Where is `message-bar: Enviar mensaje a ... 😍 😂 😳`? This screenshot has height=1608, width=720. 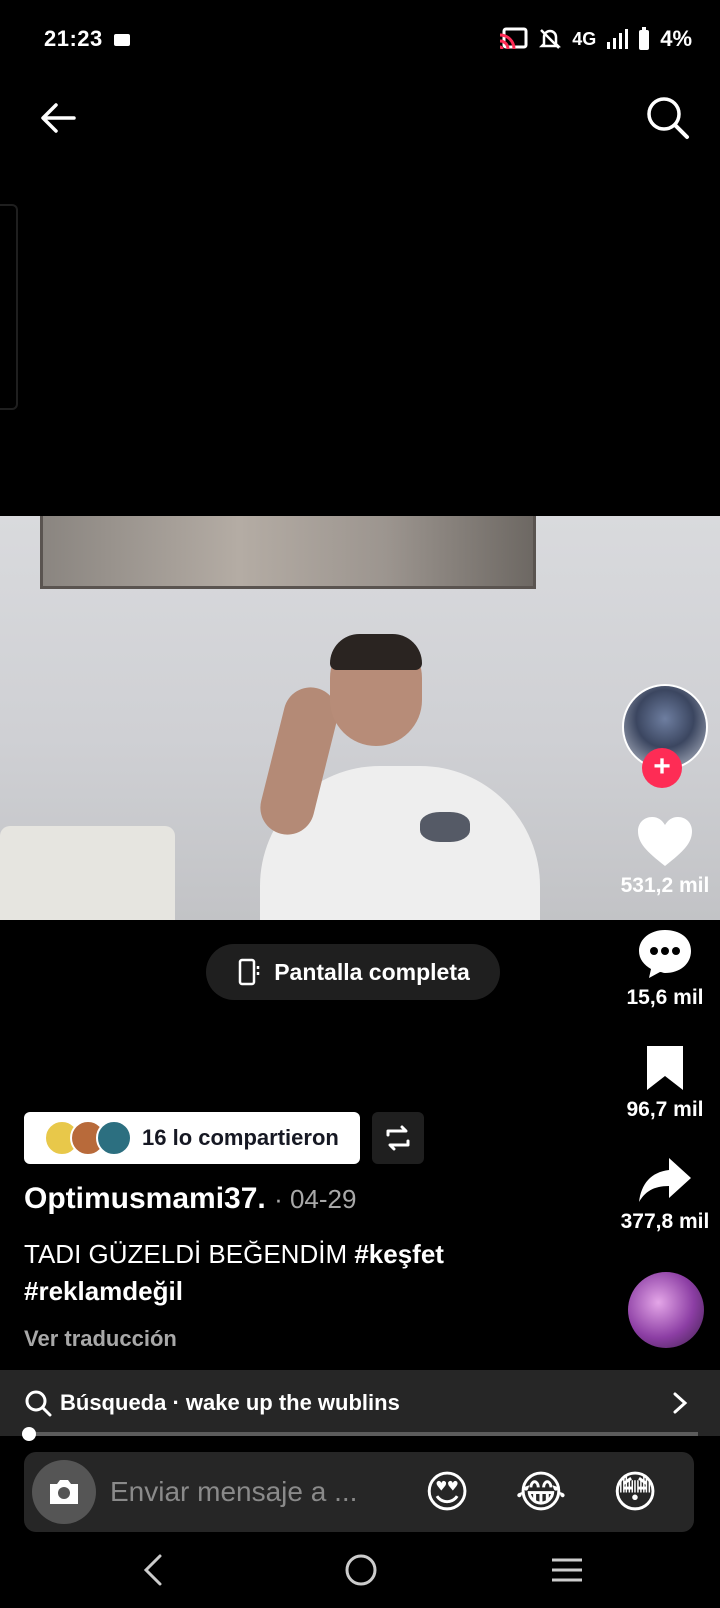
message-bar: Enviar mensaje a ... 😍 😂 😳 is located at coordinates (359, 1492).